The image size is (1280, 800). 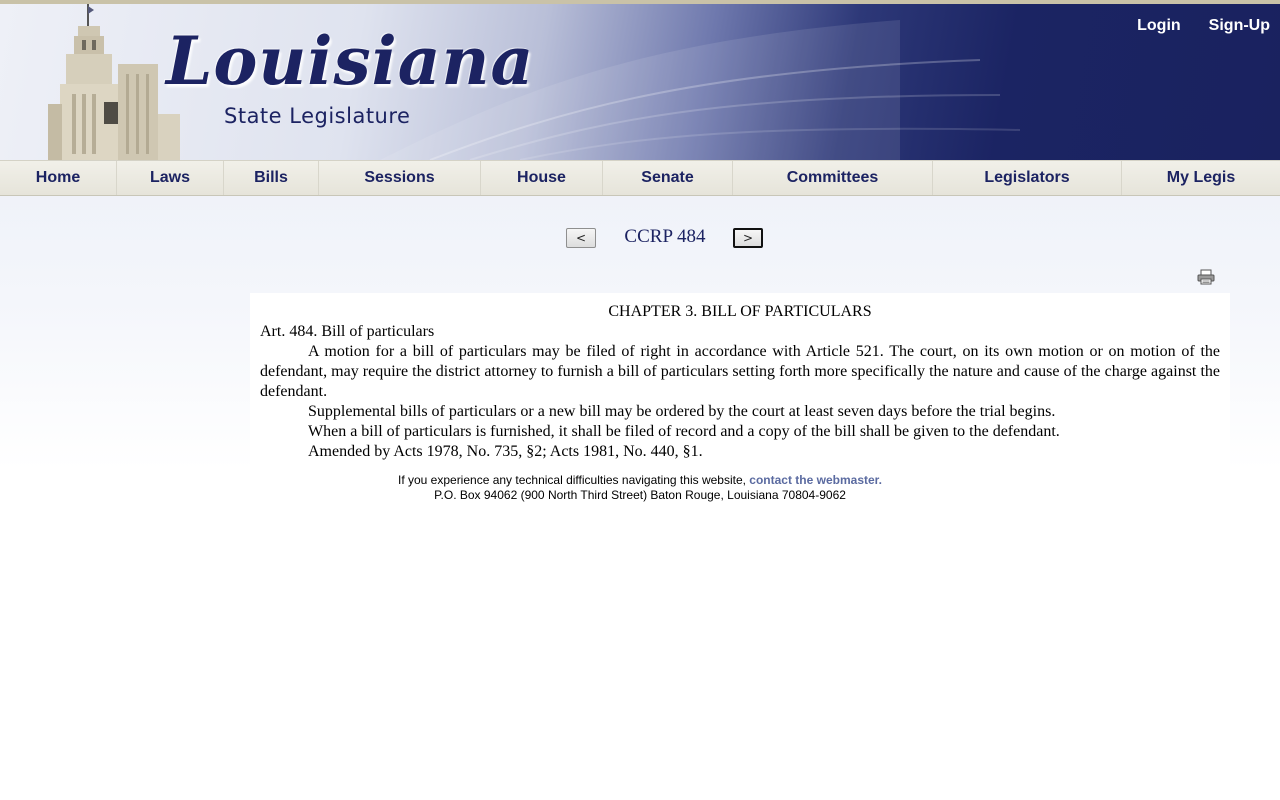 I want to click on nav-item-my-legis: My Legis, so click(x=1201, y=178).